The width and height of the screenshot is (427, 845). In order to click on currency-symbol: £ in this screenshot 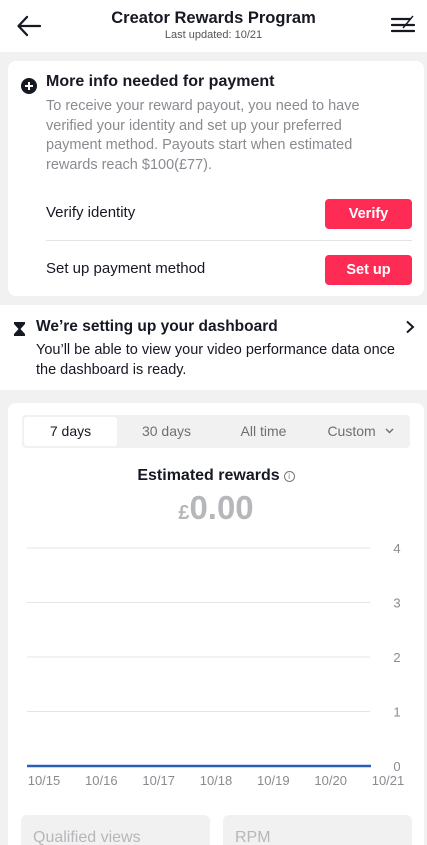, I will do `click(184, 513)`.